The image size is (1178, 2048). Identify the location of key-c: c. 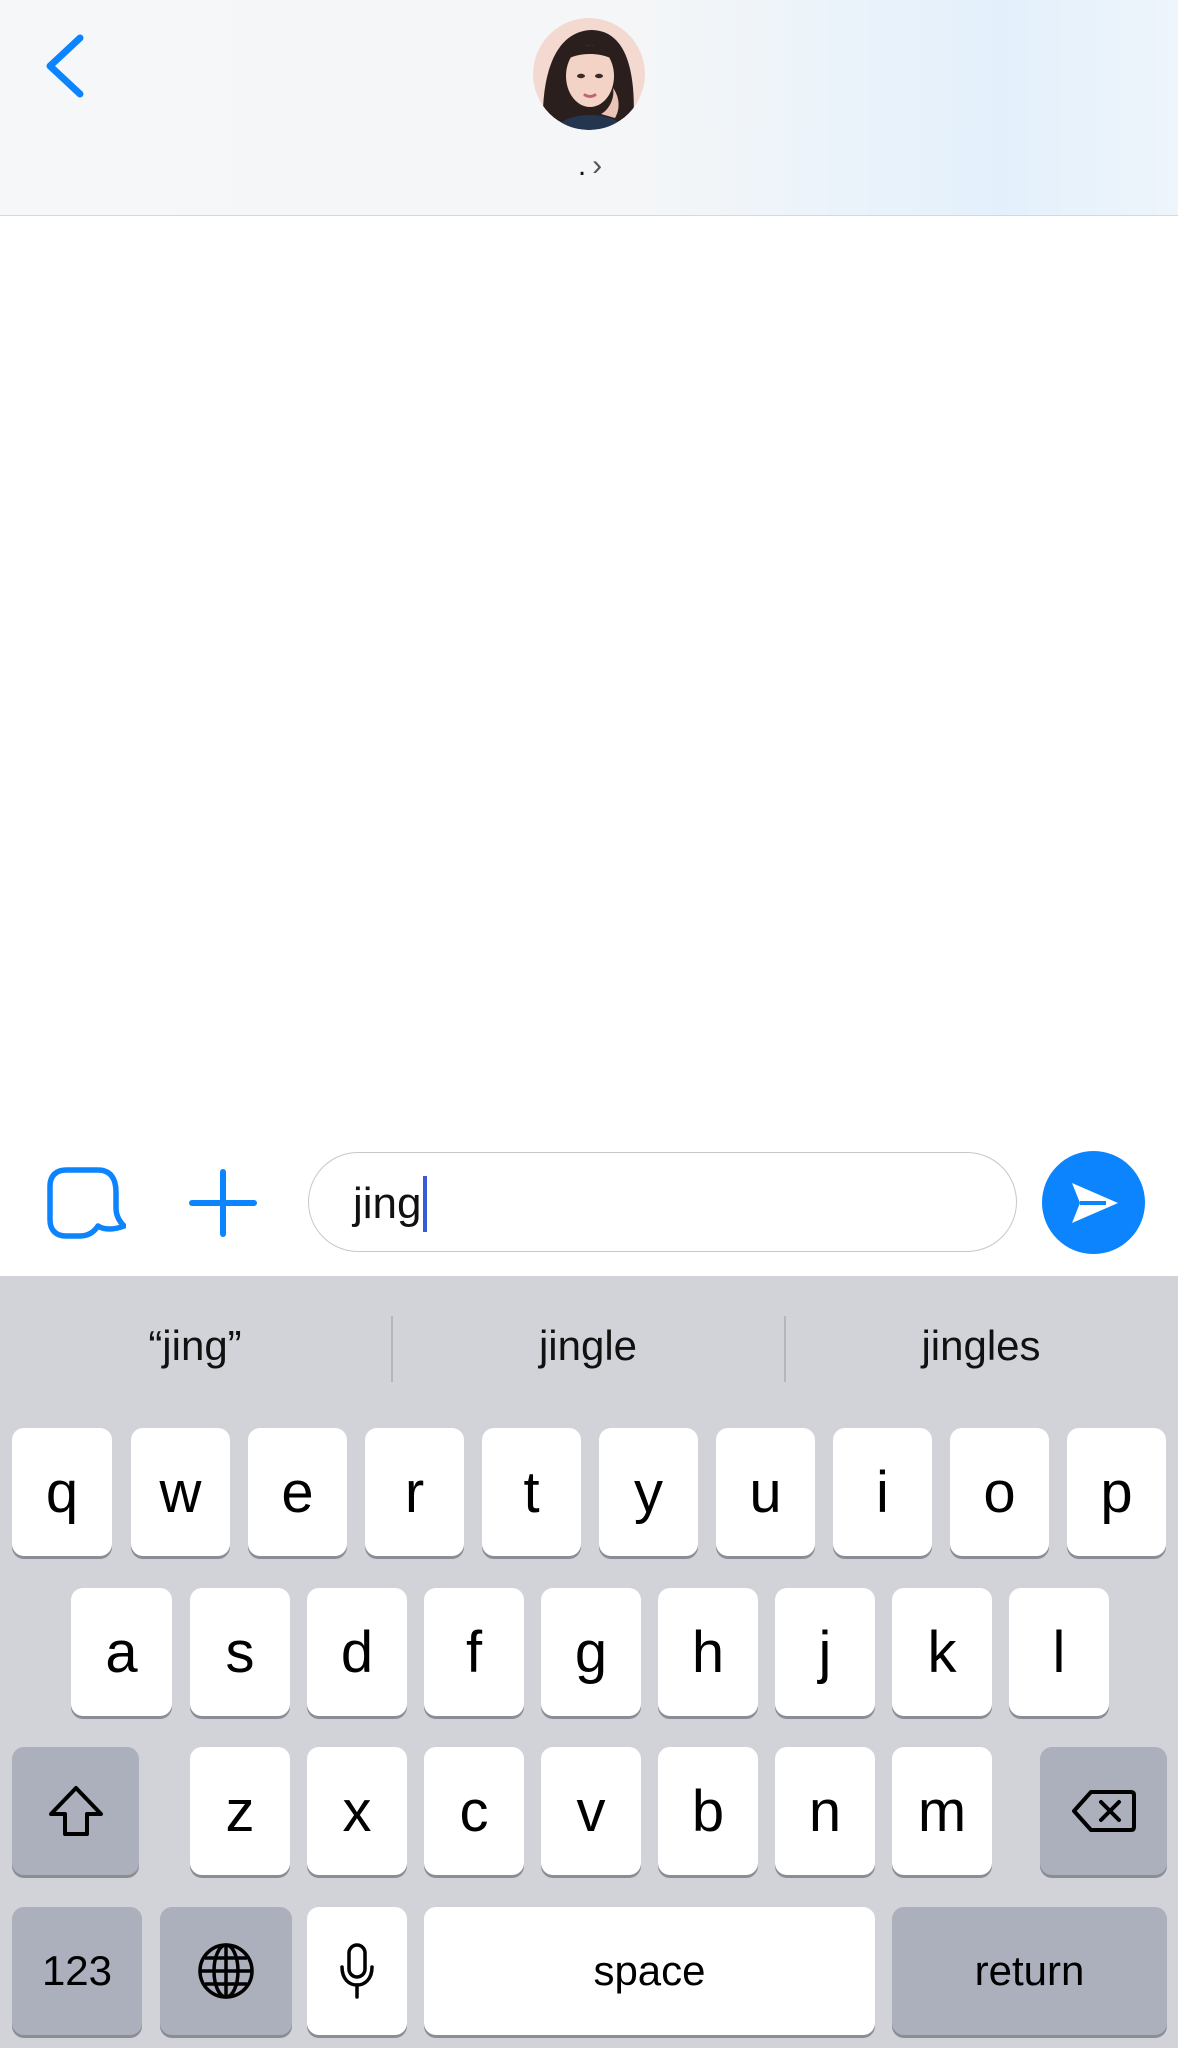
(474, 1811).